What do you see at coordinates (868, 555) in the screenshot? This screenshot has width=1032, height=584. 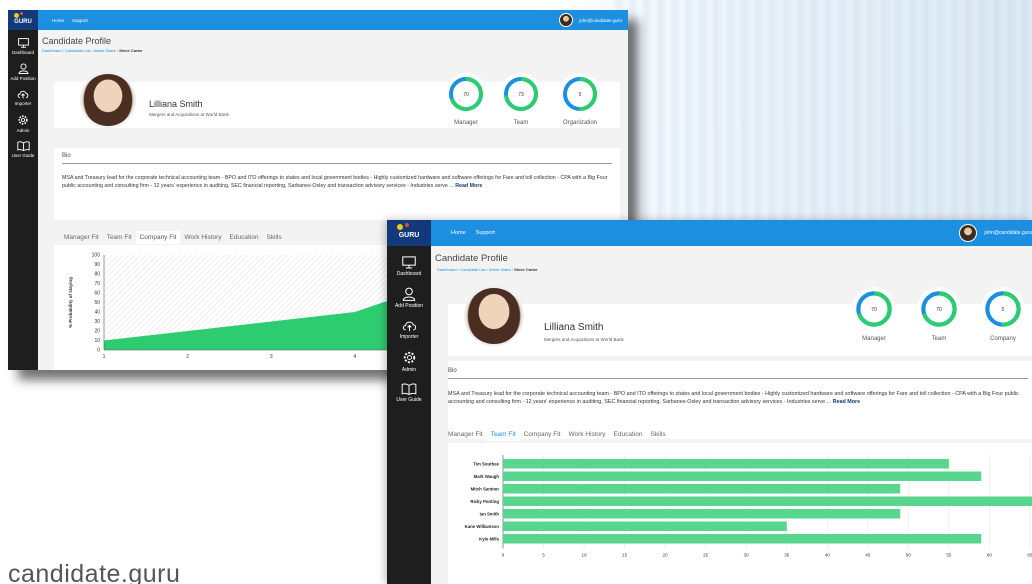 I see `x-tick-label: 45` at bounding box center [868, 555].